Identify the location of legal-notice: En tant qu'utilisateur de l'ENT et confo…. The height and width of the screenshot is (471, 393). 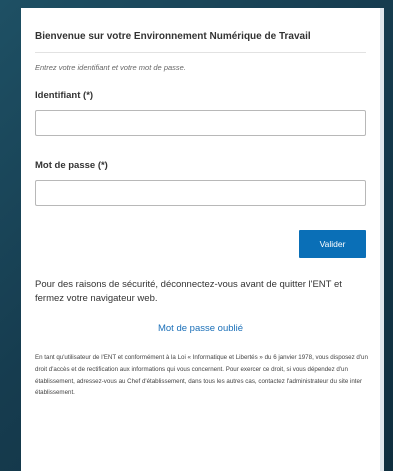
(201, 375).